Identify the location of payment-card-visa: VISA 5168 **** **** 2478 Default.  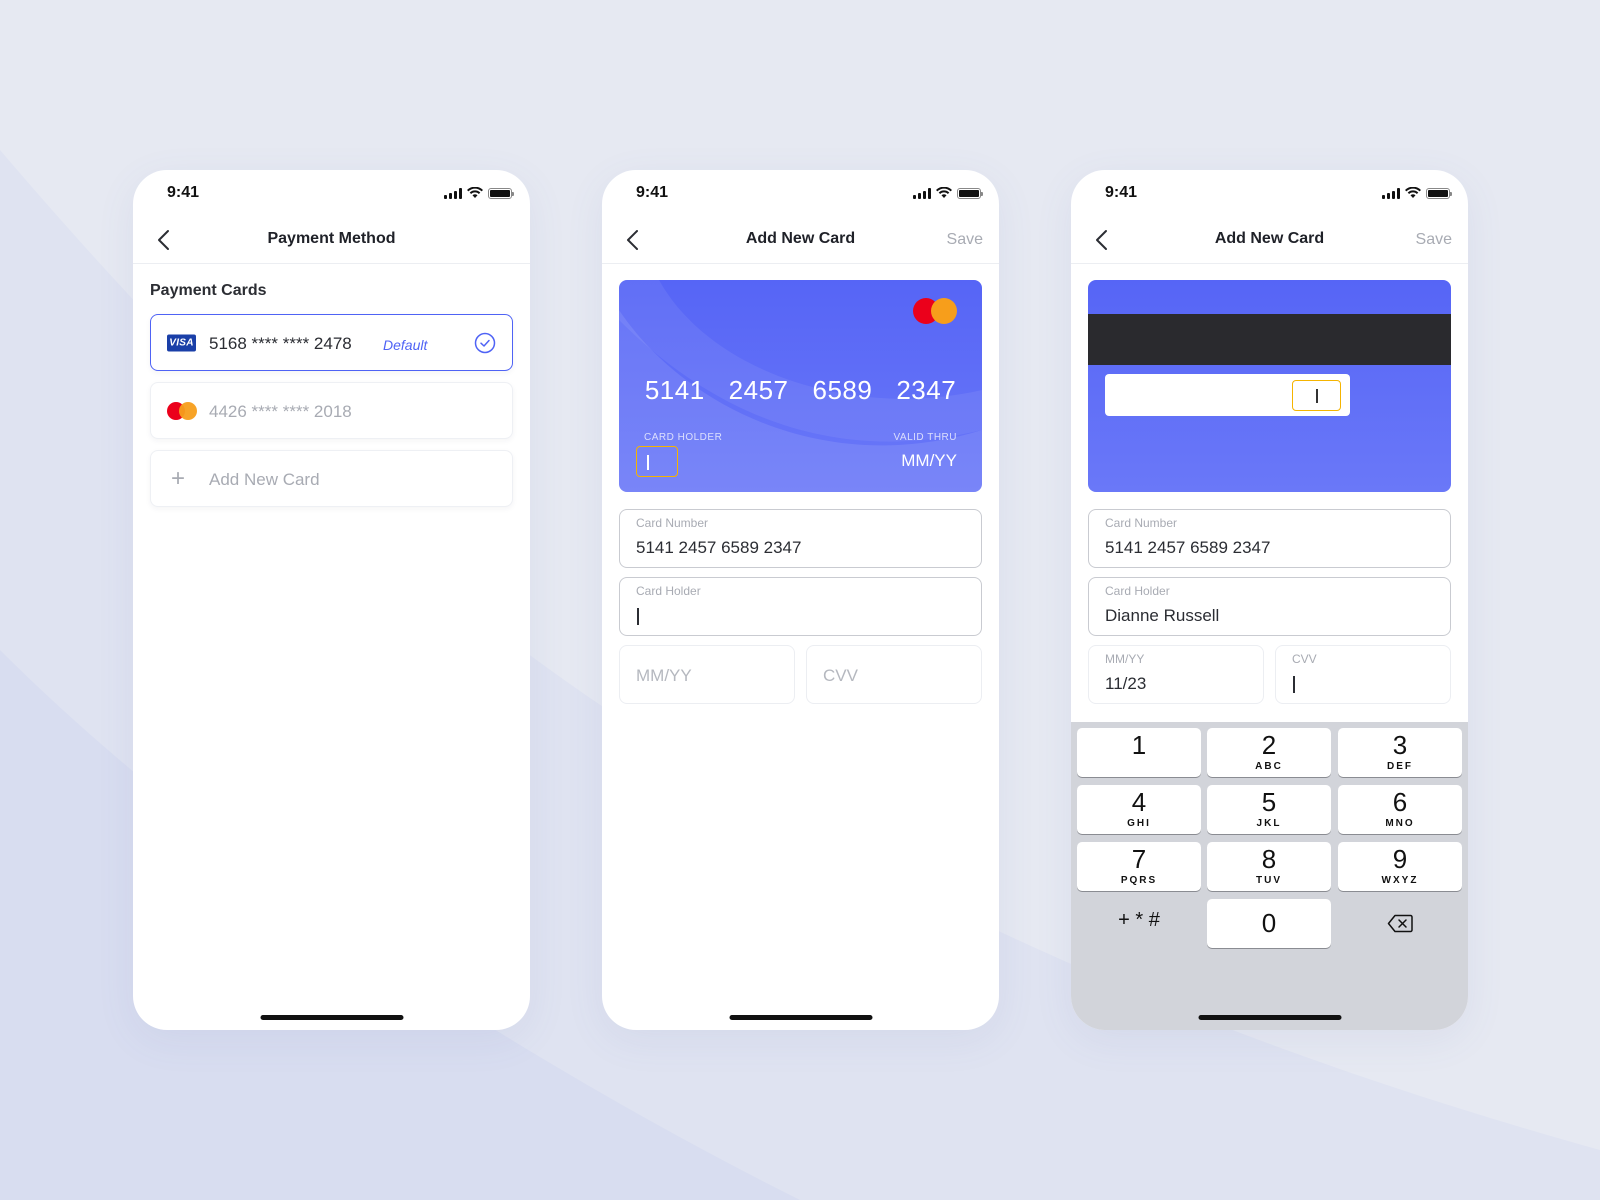
(331, 342).